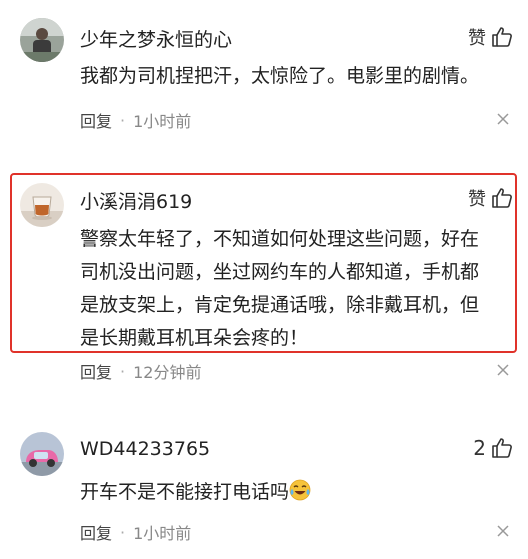 Image resolution: width=528 pixels, height=559 pixels. What do you see at coordinates (280, 76) in the screenshot?
I see `comment-text: 我都为司机捏把汗，太惊险了。电影里的剧情。` at bounding box center [280, 76].